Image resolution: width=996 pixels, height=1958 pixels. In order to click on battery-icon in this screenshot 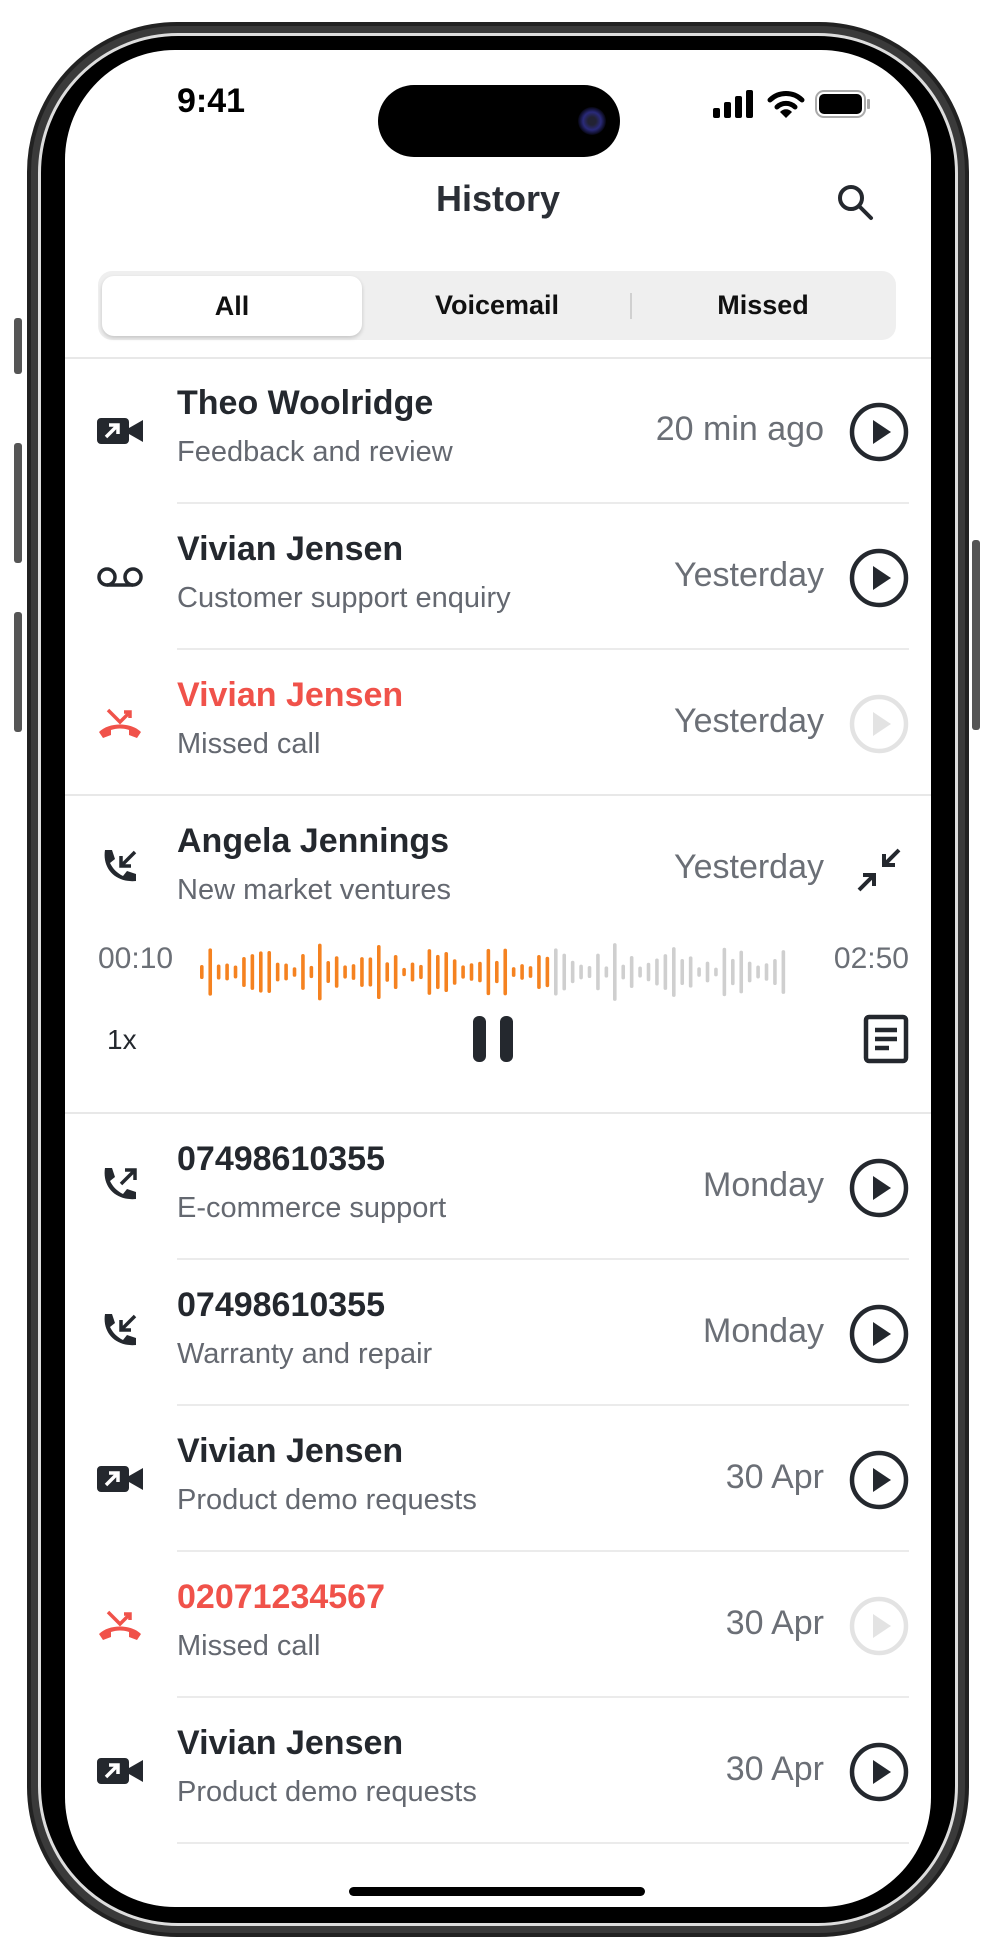, I will do `click(842, 104)`.